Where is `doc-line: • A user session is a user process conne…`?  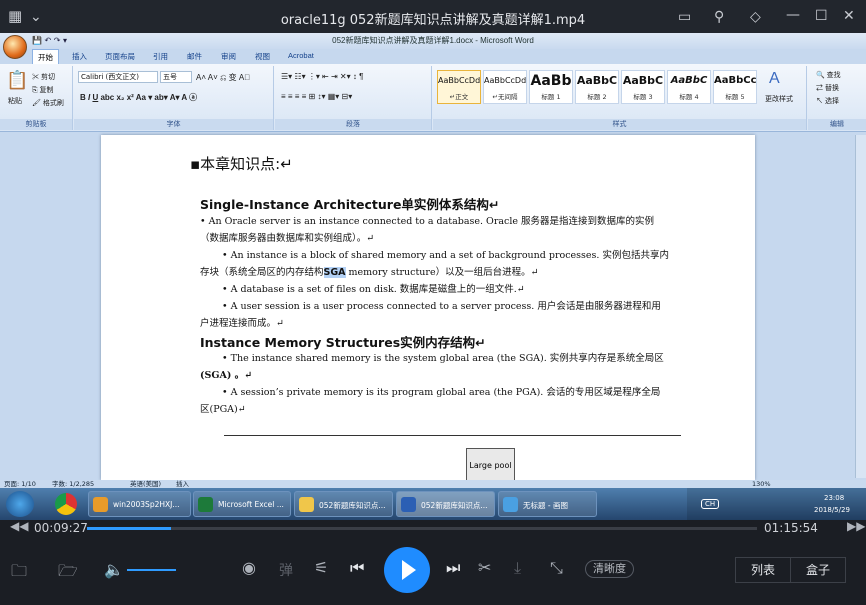
doc-line: • A user session is a user process conne… is located at coordinates (441, 306).